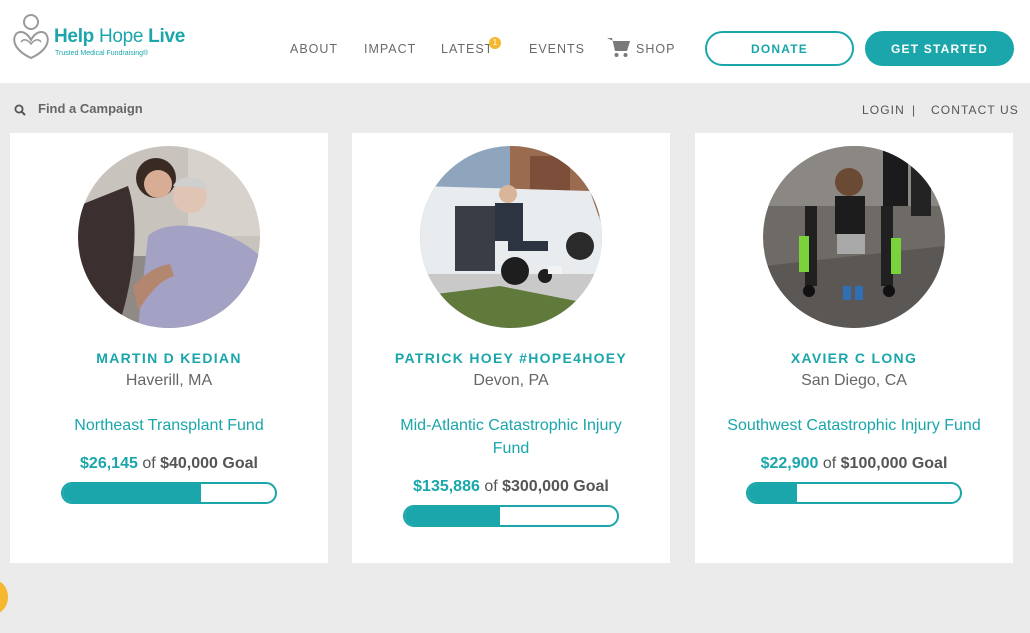 This screenshot has height=633, width=1030. I want to click on nav-about: ABOUT, so click(314, 49).